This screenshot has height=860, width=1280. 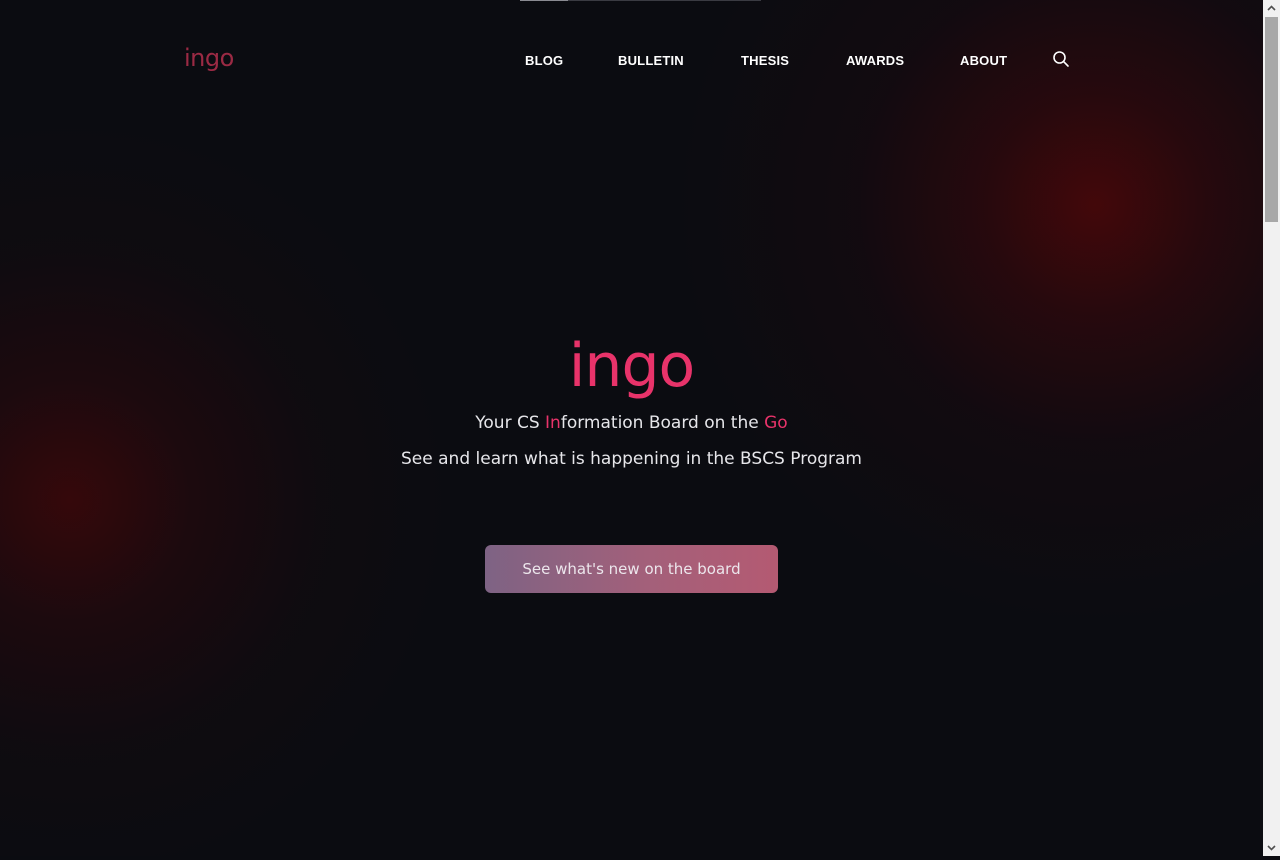 What do you see at coordinates (510, 423) in the screenshot?
I see `tagline-part1: Your CS` at bounding box center [510, 423].